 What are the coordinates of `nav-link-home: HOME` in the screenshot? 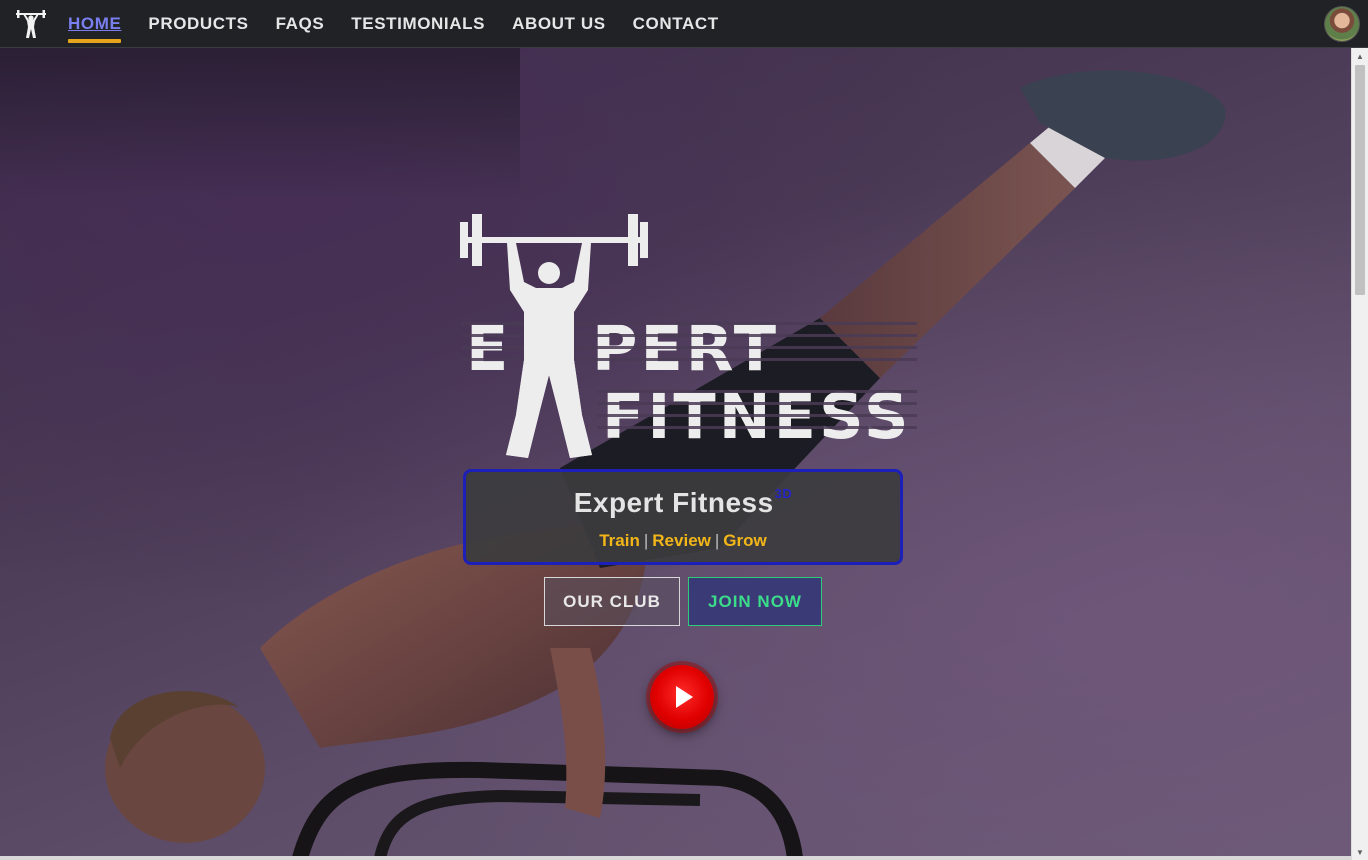 It's located at (95, 28).